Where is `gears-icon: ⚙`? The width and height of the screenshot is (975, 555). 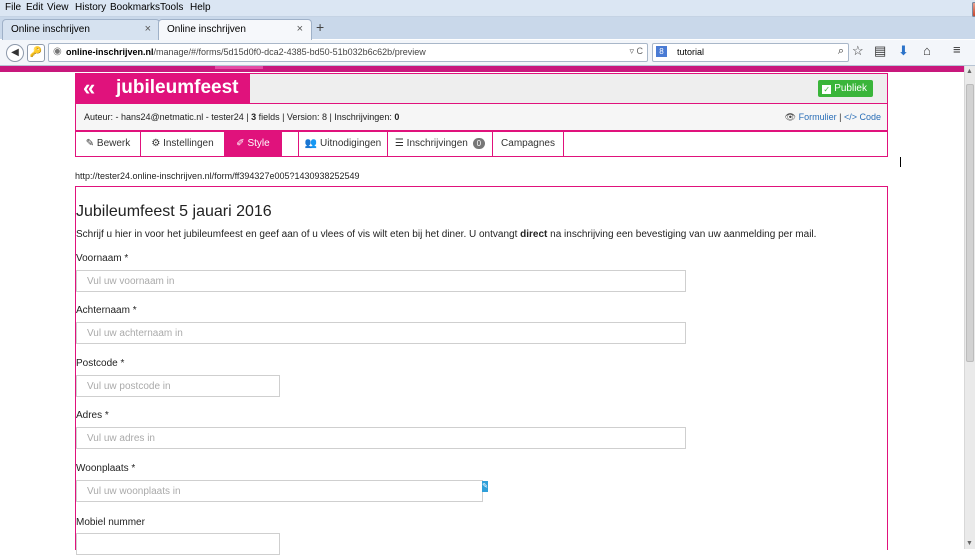 gears-icon: ⚙ is located at coordinates (156, 143).